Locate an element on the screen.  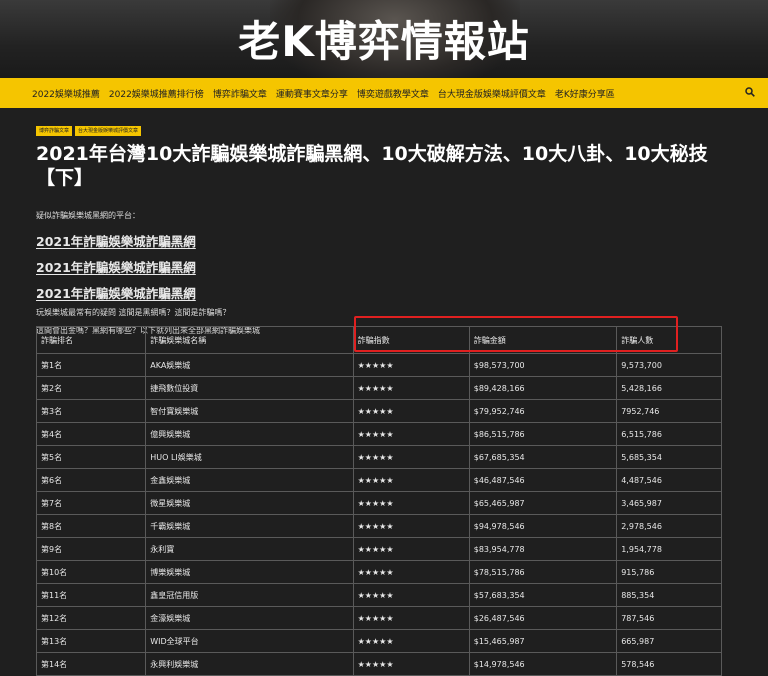
table-row: 第2名 捷飛數位投資 ★★★★★ $89,428,166 5,428,166 is located at coordinates (378, 388).